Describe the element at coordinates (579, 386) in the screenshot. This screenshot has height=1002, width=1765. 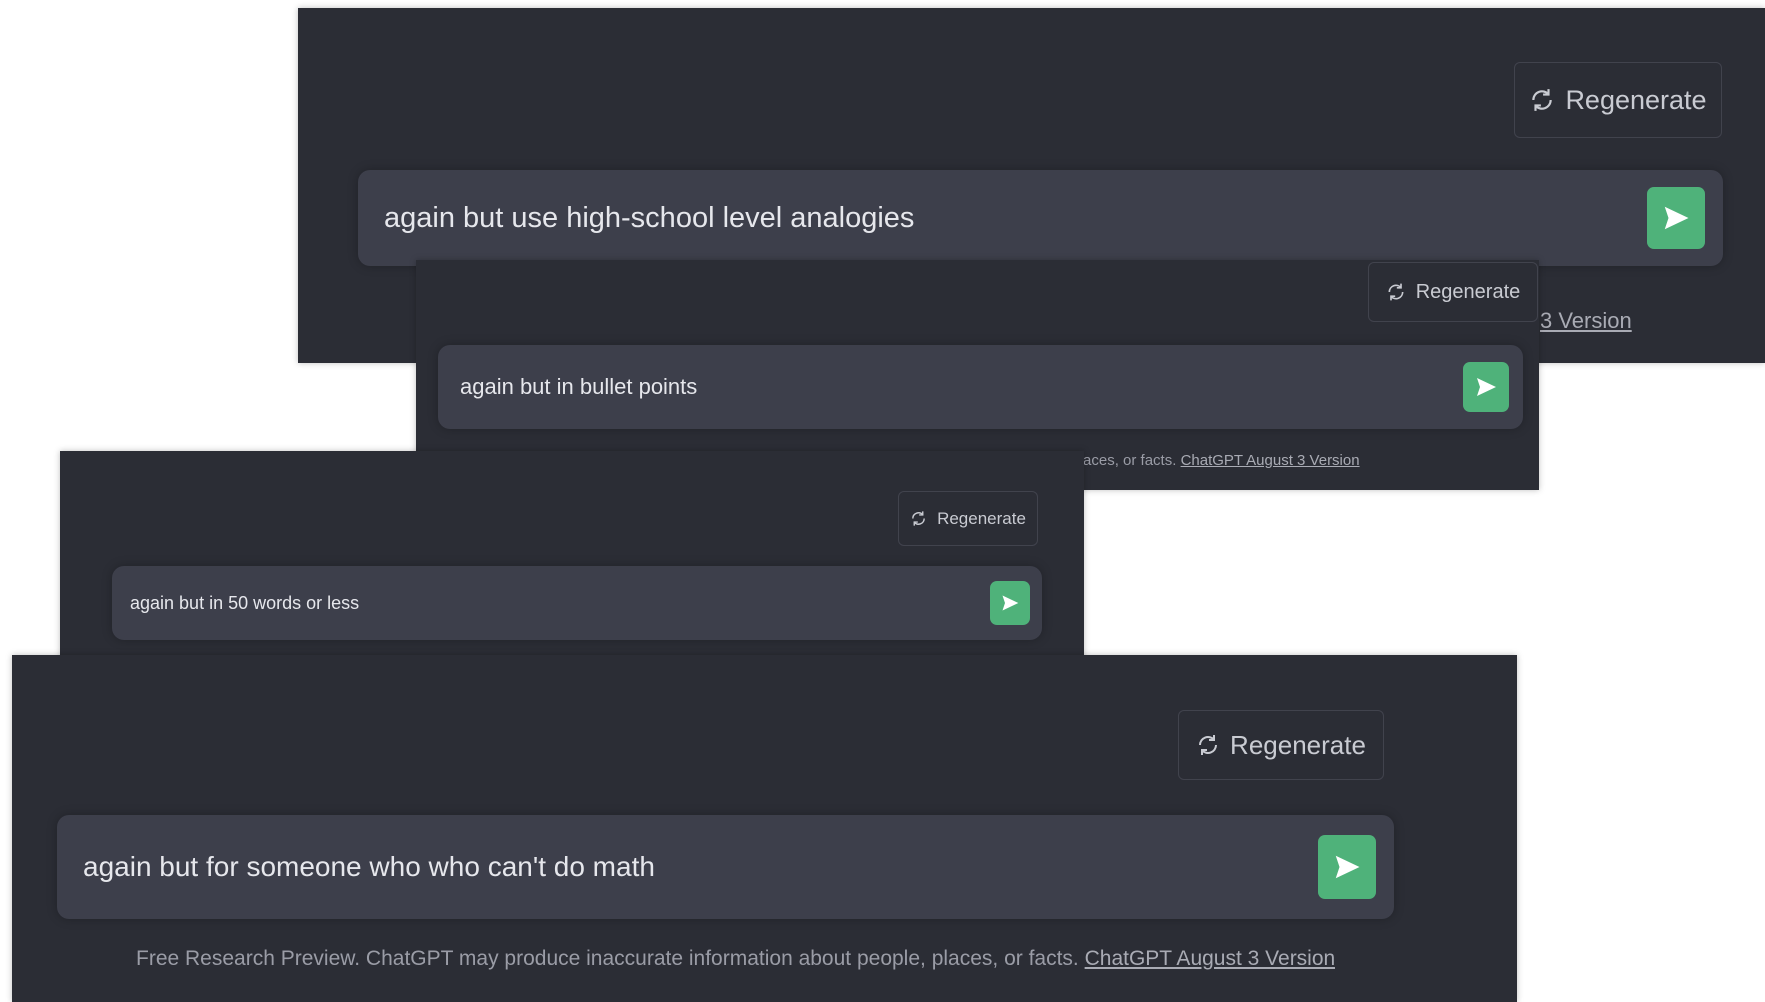
I see `prompt-text: again but in bullet points` at that location.